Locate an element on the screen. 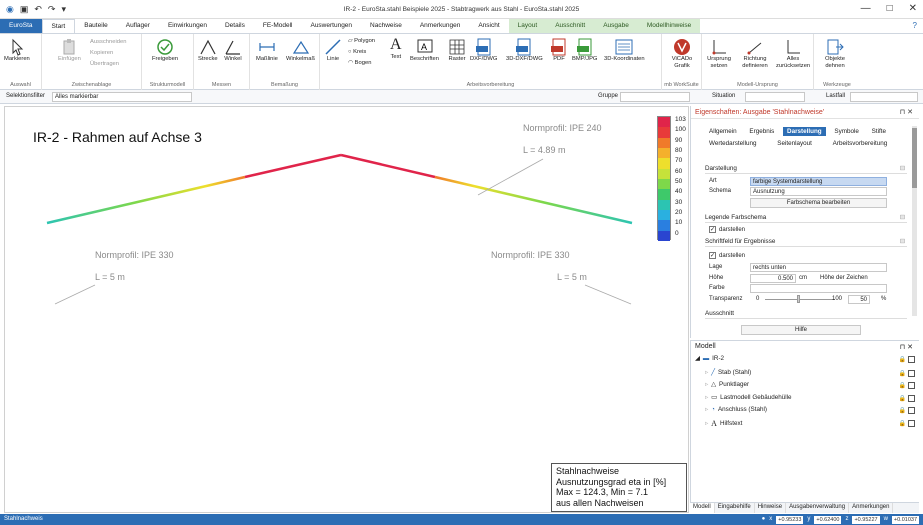  transparenz-slider is located at coordinates (800, 299).